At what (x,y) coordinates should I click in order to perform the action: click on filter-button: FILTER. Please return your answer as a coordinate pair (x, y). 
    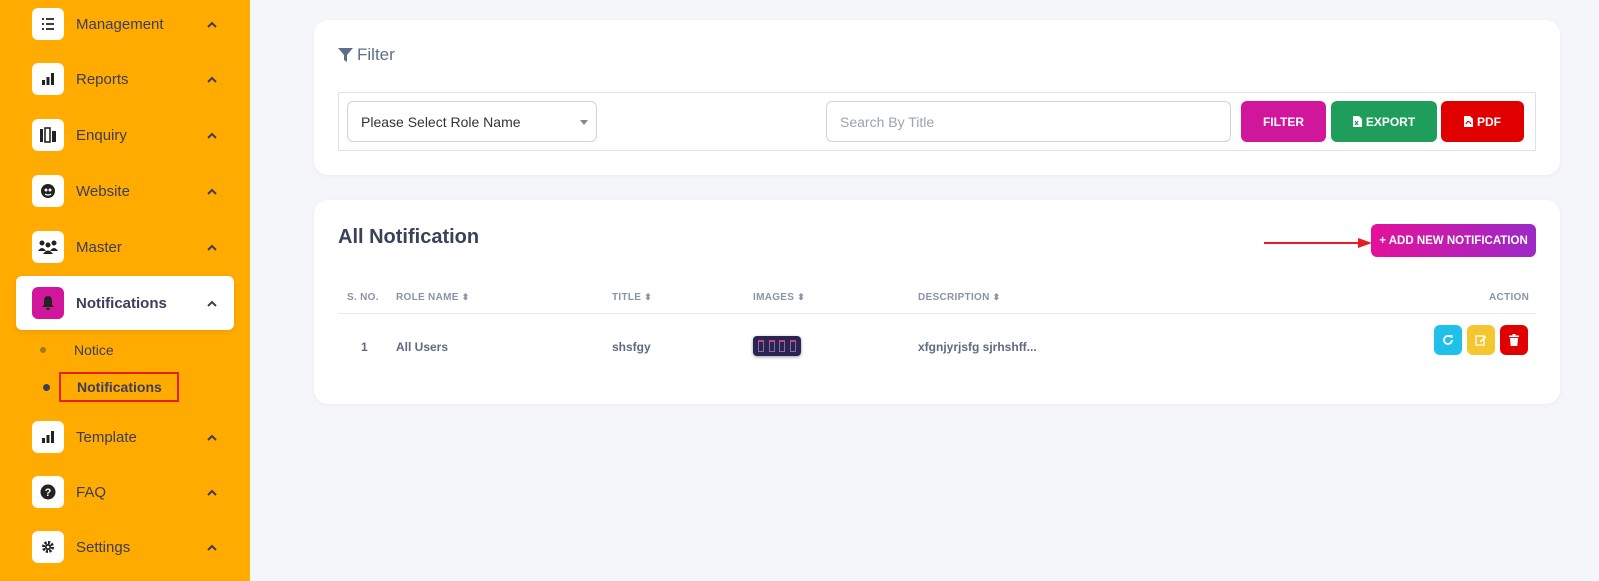
    Looking at the image, I should click on (1283, 121).